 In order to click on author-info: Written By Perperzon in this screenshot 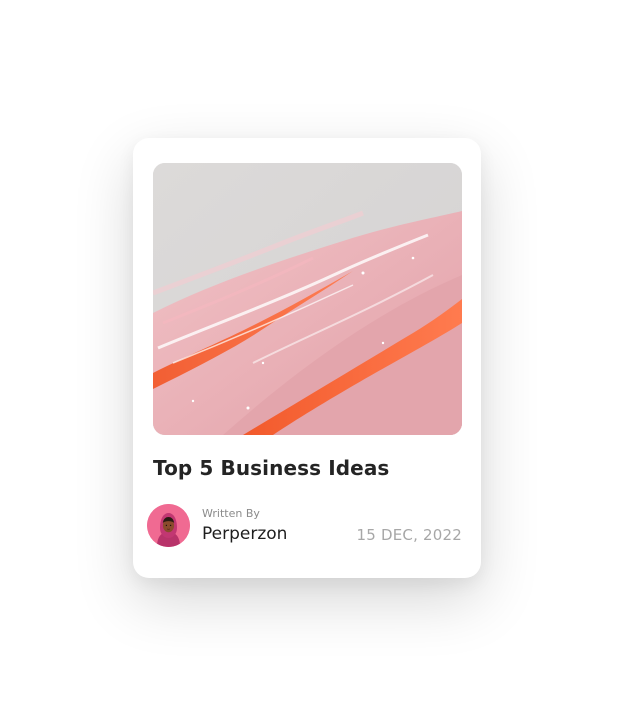, I will do `click(217, 525)`.